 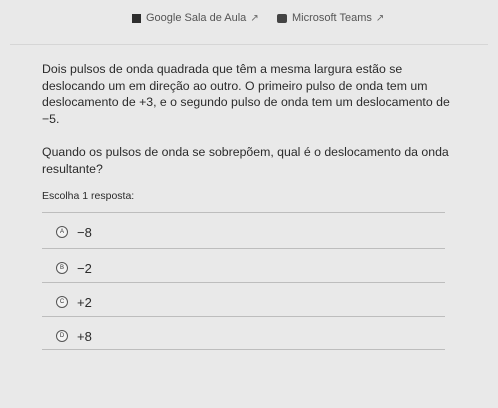 What do you see at coordinates (84, 302) in the screenshot?
I see `option-value: +2` at bounding box center [84, 302].